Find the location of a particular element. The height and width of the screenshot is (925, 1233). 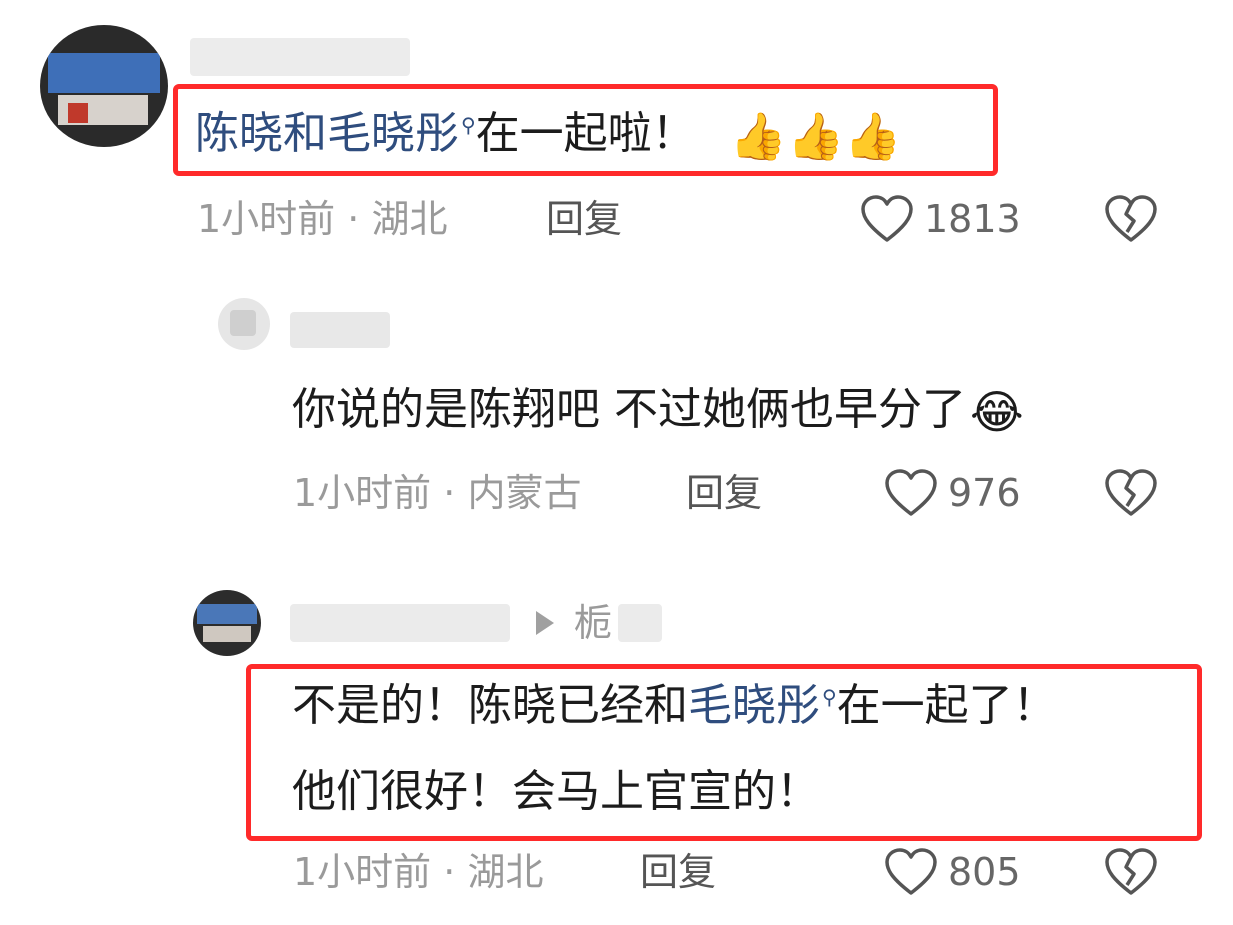

like-count: 1813 is located at coordinates (972, 219).